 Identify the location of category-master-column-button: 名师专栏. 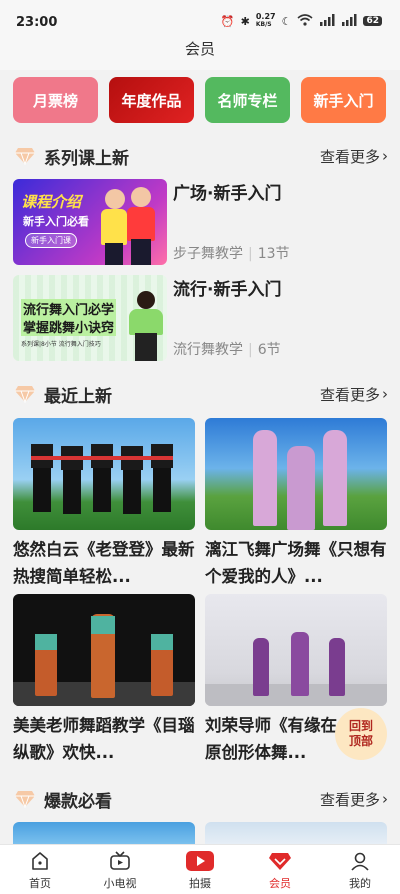
(247, 100).